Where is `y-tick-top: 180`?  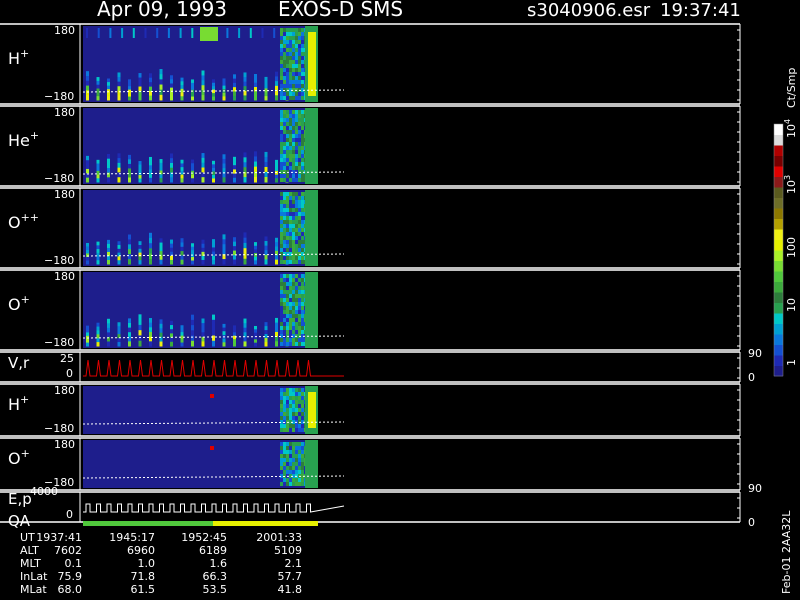
y-tick-top: 180 is located at coordinates (64, 276).